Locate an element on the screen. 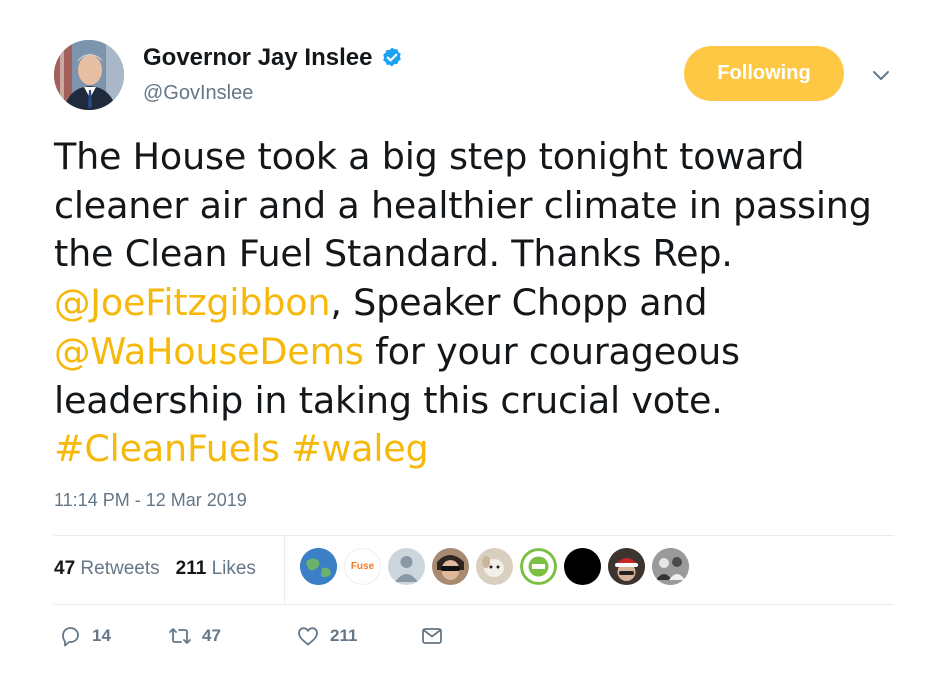 This screenshot has height=674, width=944. mention-link-wahousedems: @WaHouseDems is located at coordinates (209, 351).